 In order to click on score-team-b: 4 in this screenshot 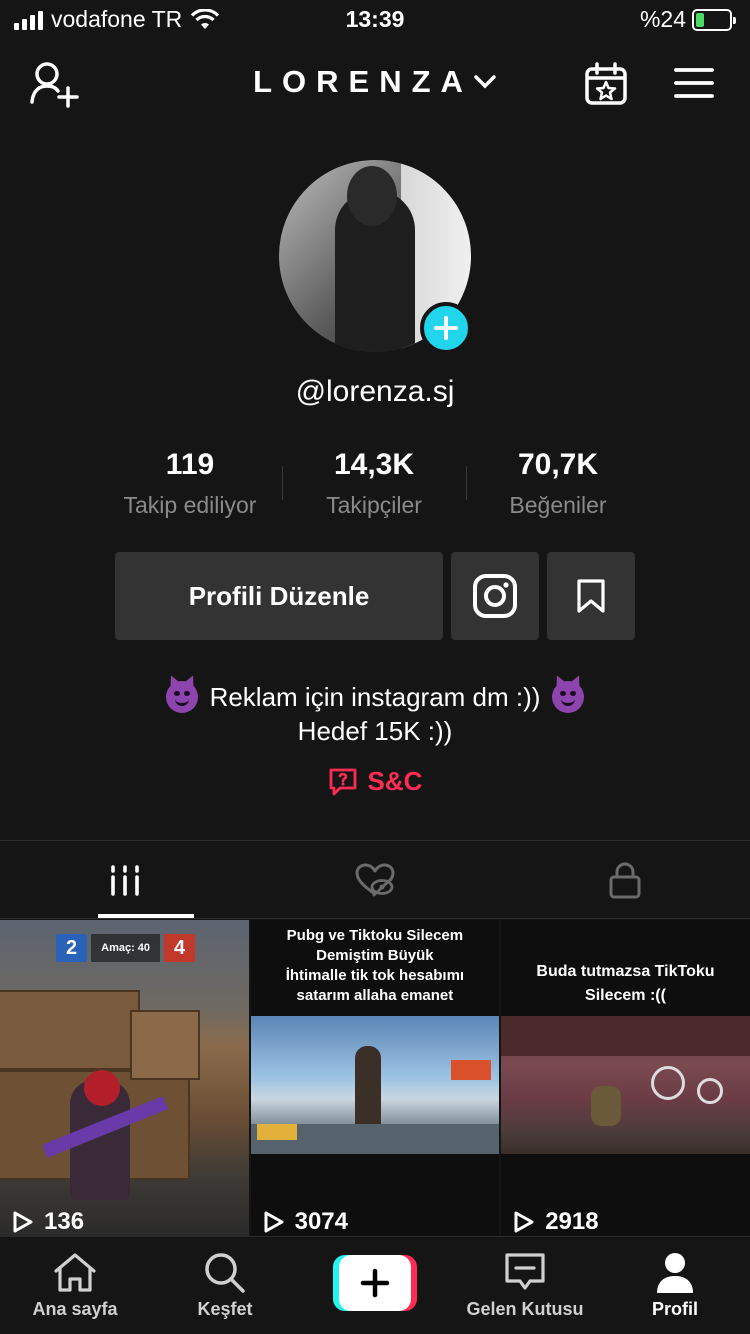, I will do `click(180, 948)`.